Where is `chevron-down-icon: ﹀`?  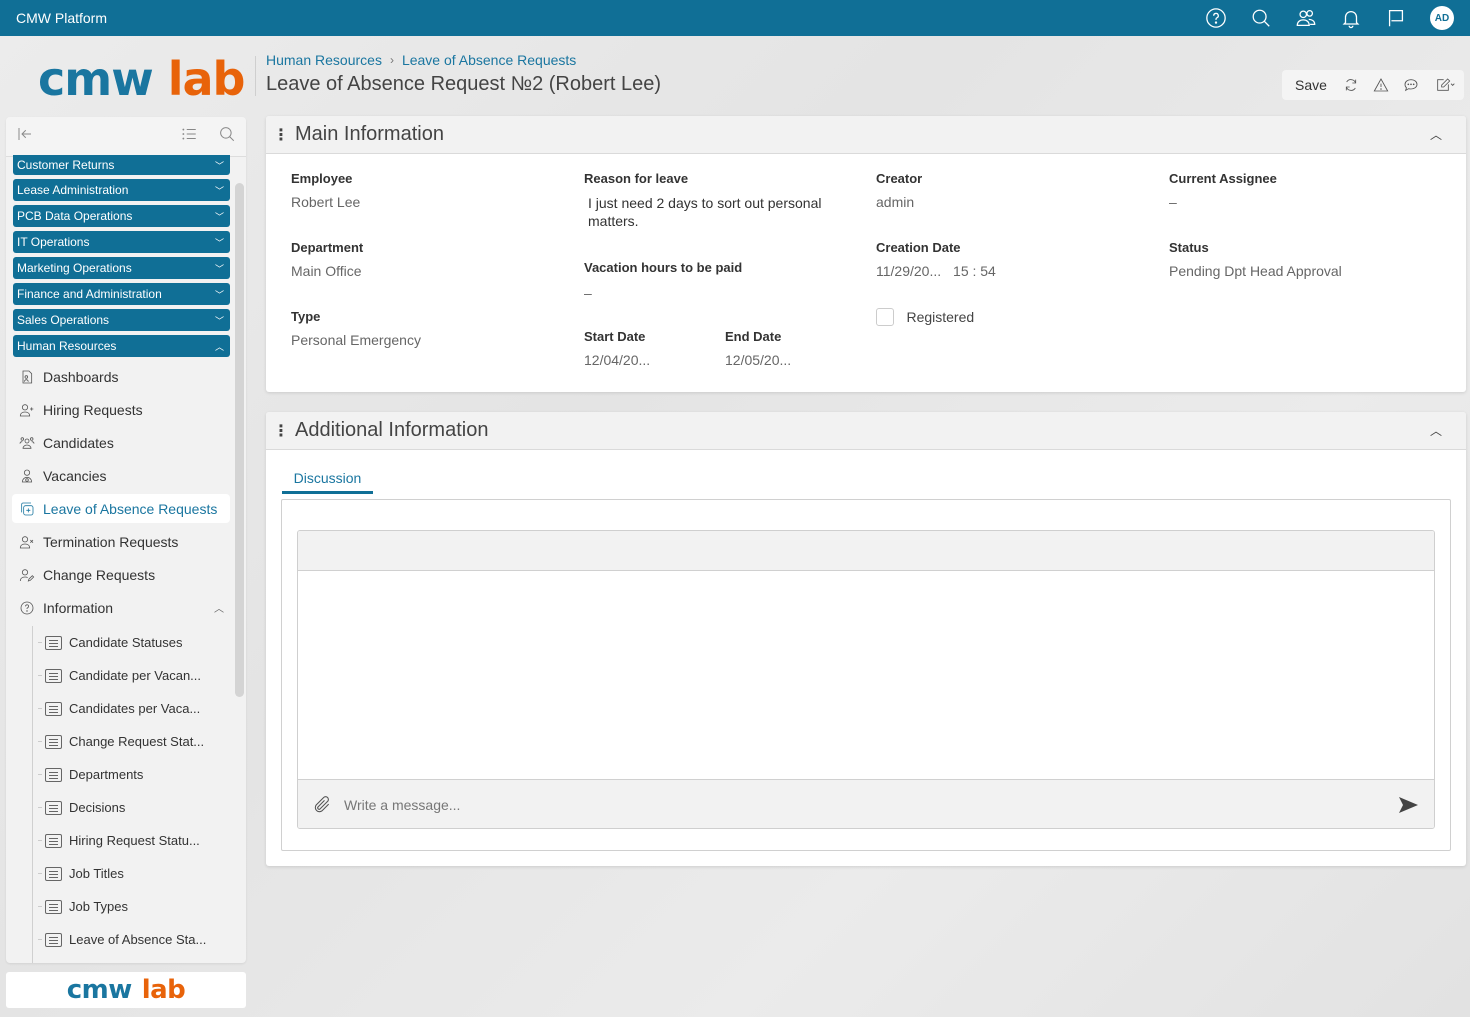
chevron-down-icon: ﹀ is located at coordinates (219, 294).